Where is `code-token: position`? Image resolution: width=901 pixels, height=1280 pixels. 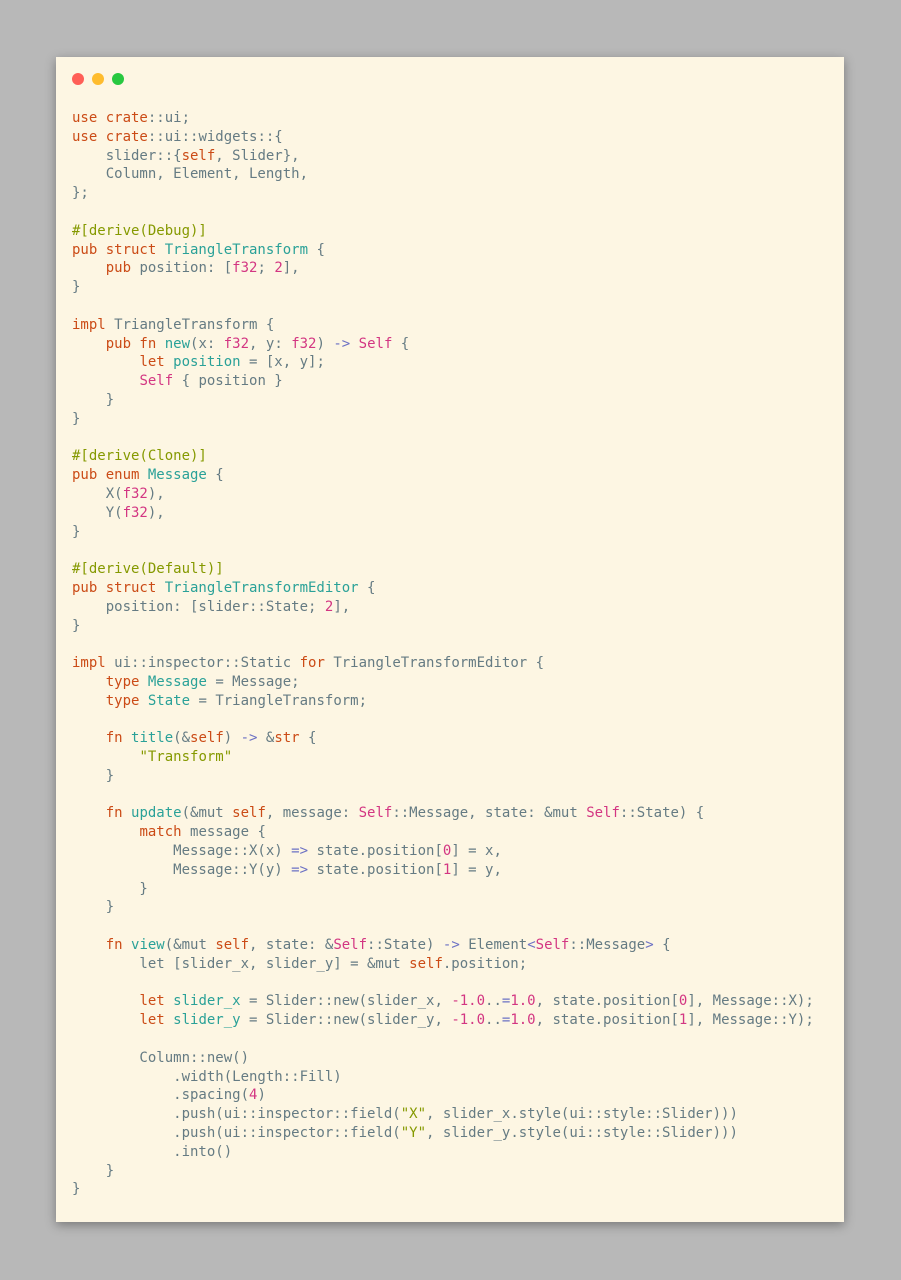
code-token: position is located at coordinates (207, 362).